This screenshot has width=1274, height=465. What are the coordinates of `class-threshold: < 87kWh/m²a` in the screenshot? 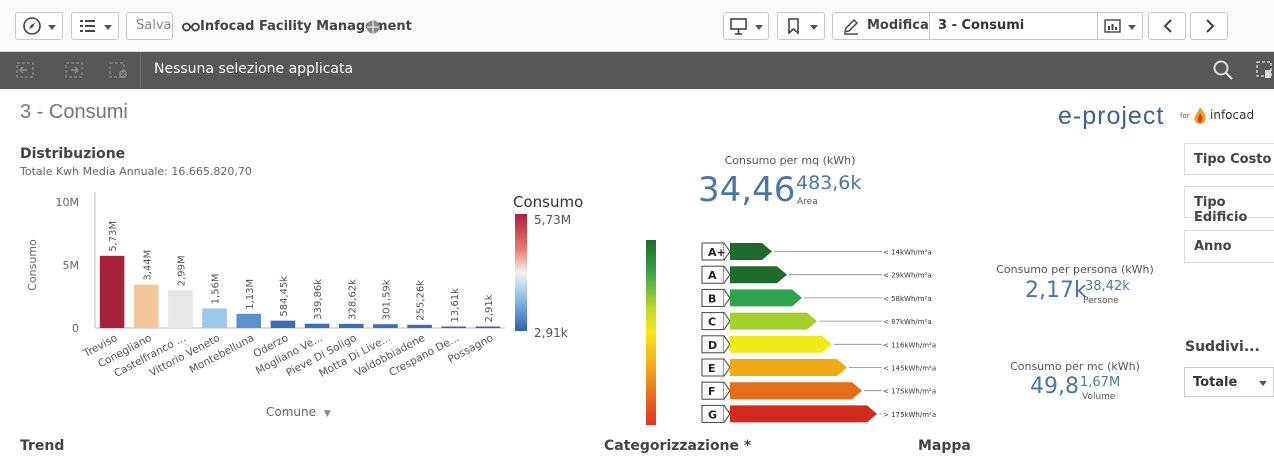 It's located at (907, 322).